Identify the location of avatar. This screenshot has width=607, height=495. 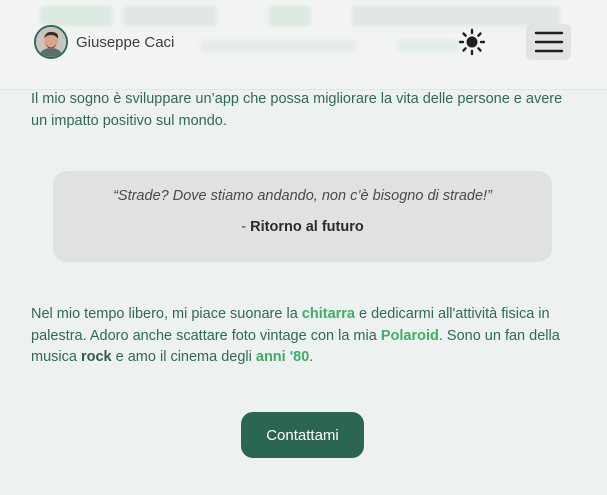
(51, 42).